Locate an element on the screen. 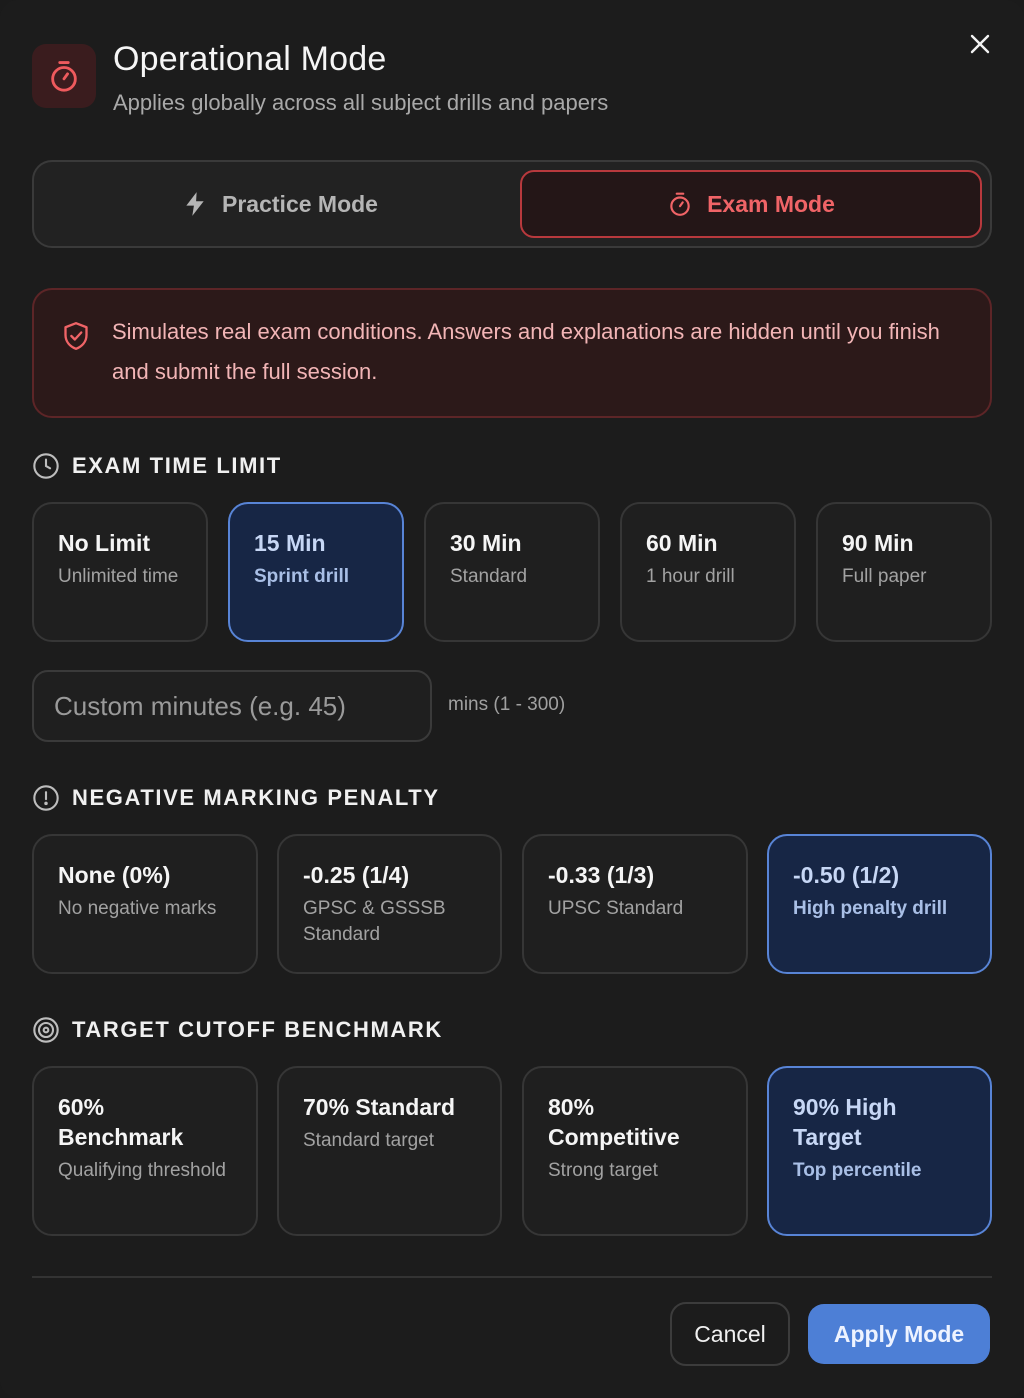 This screenshot has height=1398, width=1024. practice-mode-button: Practice Mode is located at coordinates (280, 204).